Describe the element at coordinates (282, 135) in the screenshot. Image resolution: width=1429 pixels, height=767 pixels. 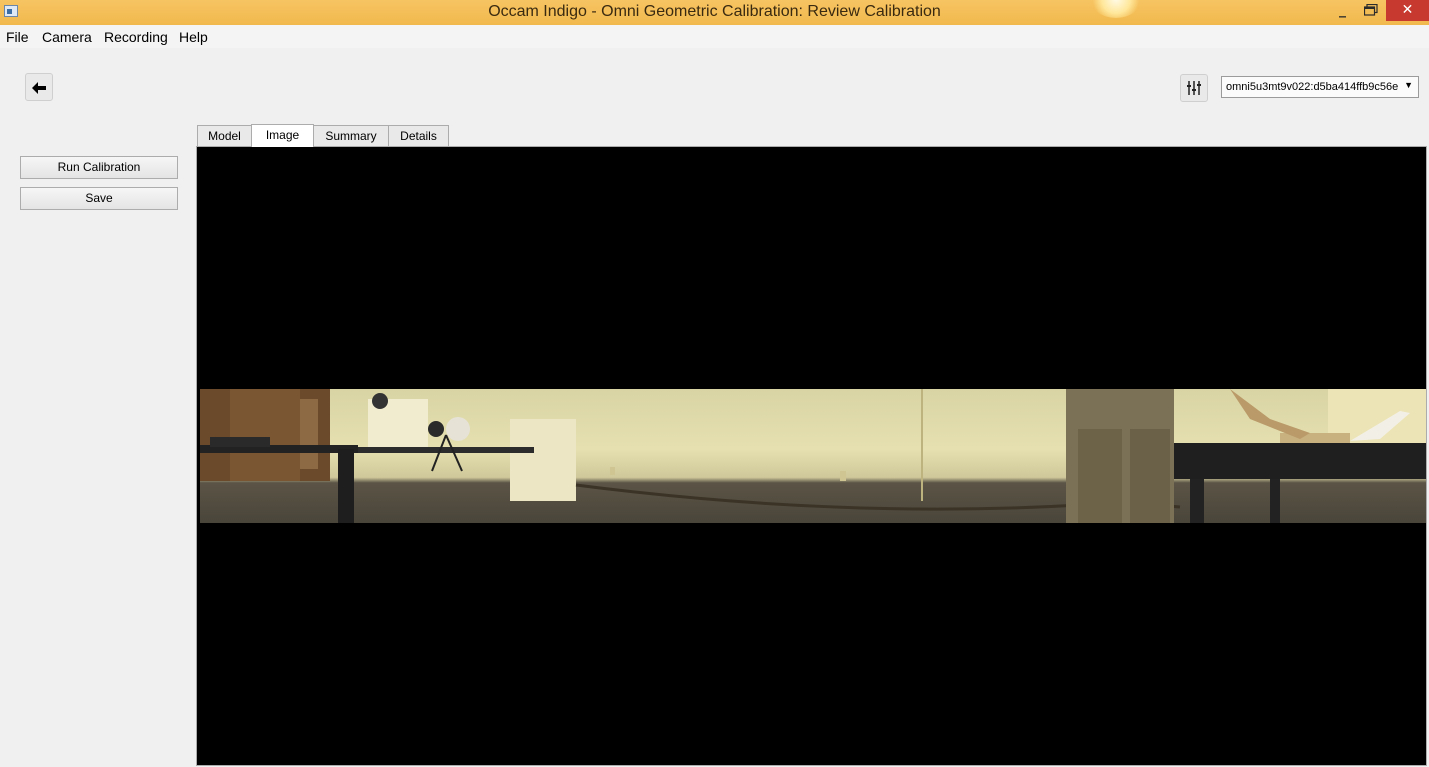
I see `tab-image: Image` at that location.